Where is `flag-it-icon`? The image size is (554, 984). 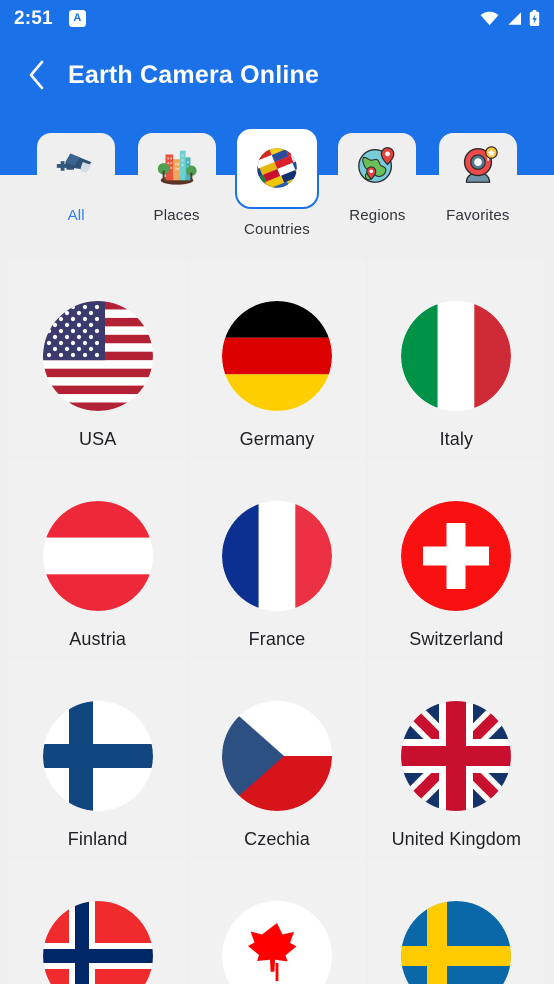
flag-it-icon is located at coordinates (456, 356).